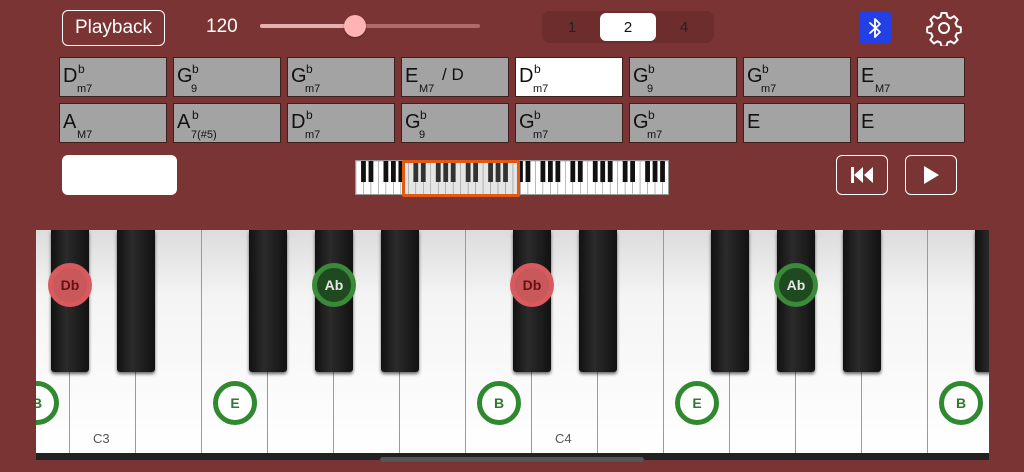 The image size is (1024, 472). I want to click on tempo-slider-fill, so click(307, 26).